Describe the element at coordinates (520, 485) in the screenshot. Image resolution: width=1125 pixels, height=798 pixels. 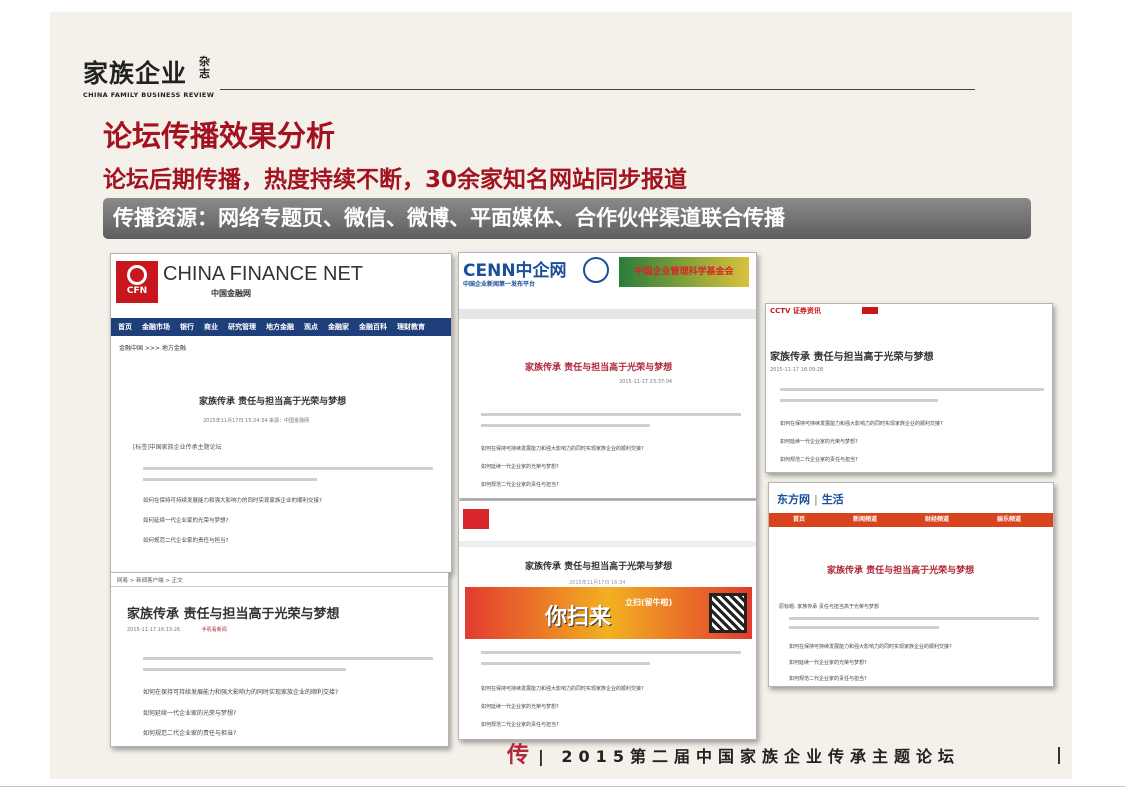
I see `cenn-q3: 如何规范二代企业家的责任与担当?` at that location.